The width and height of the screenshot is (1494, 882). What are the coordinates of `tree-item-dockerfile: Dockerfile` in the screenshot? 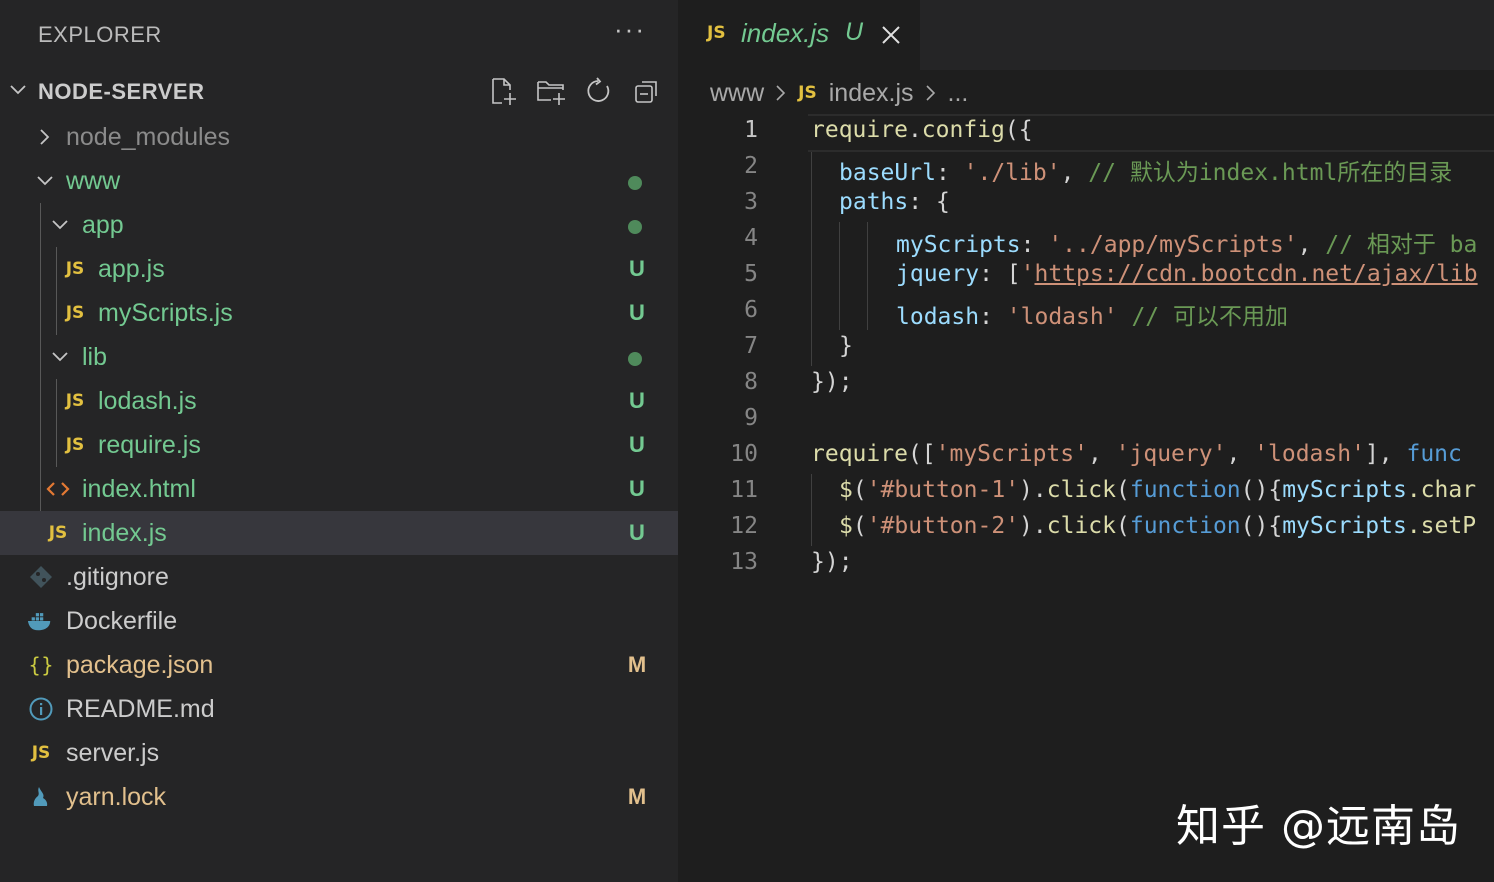 It's located at (339, 621).